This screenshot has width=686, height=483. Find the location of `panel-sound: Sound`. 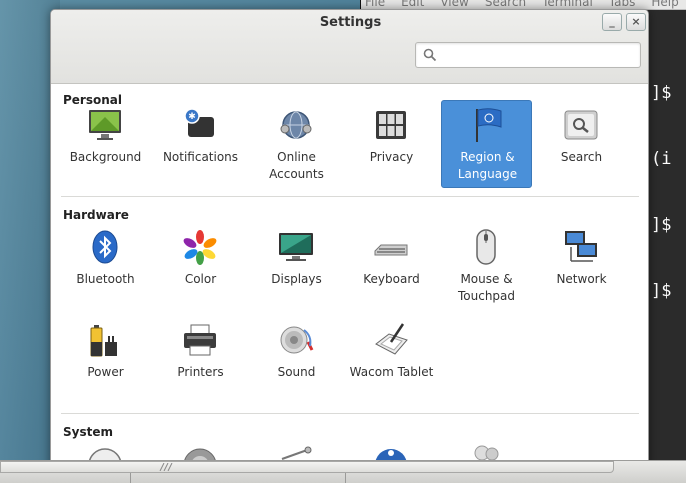

panel-sound: Sound is located at coordinates (296, 360).